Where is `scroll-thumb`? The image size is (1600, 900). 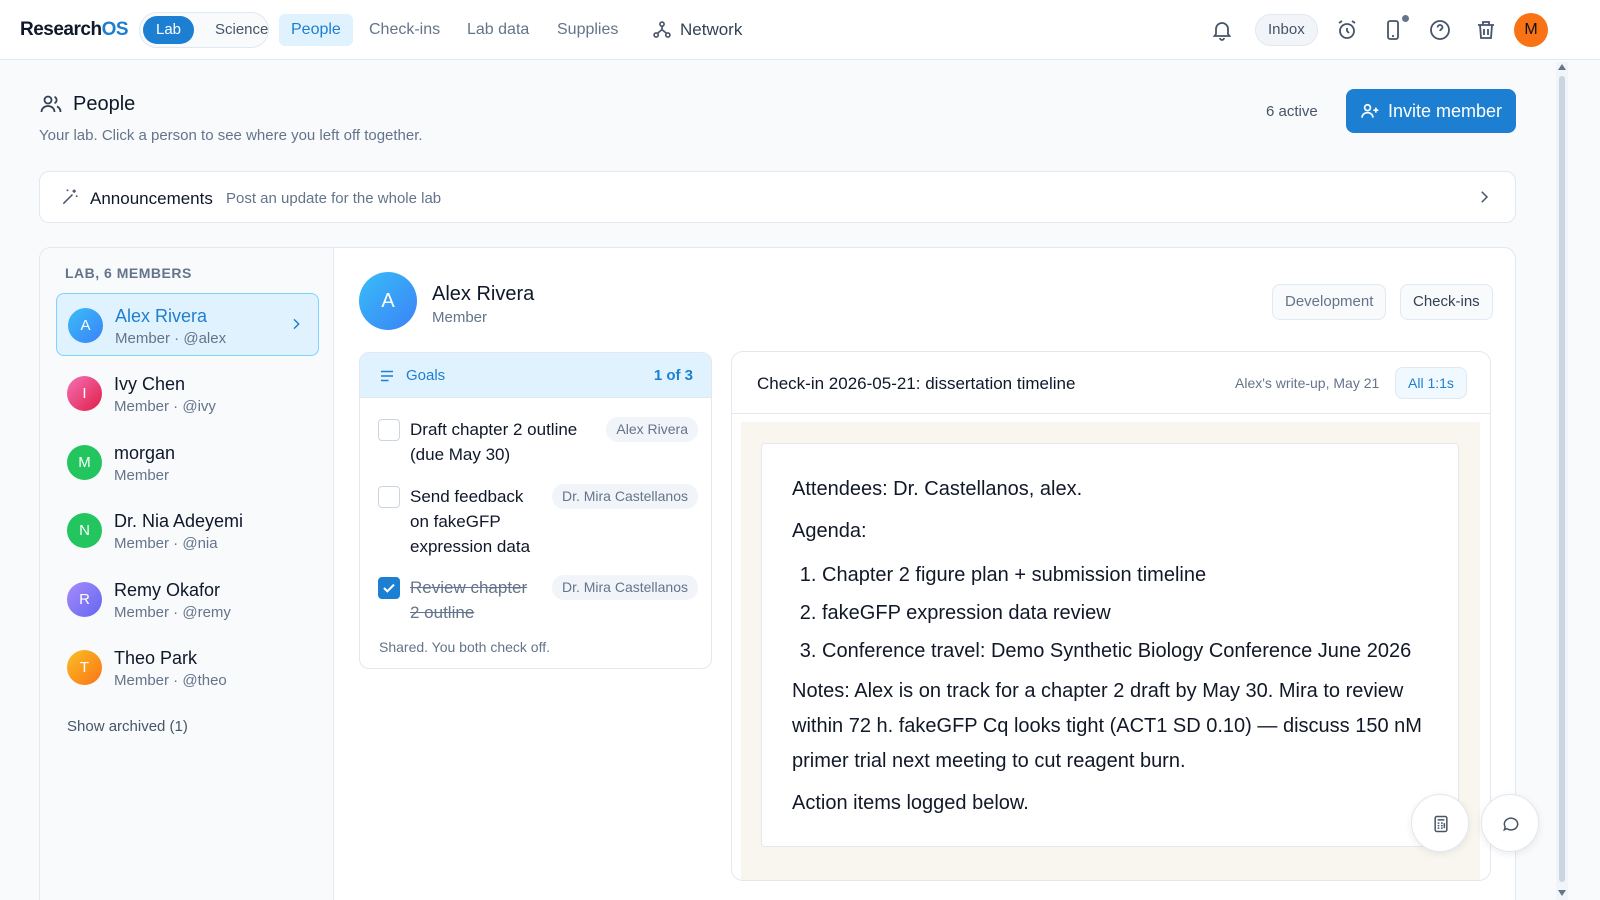 scroll-thumb is located at coordinates (1562, 479).